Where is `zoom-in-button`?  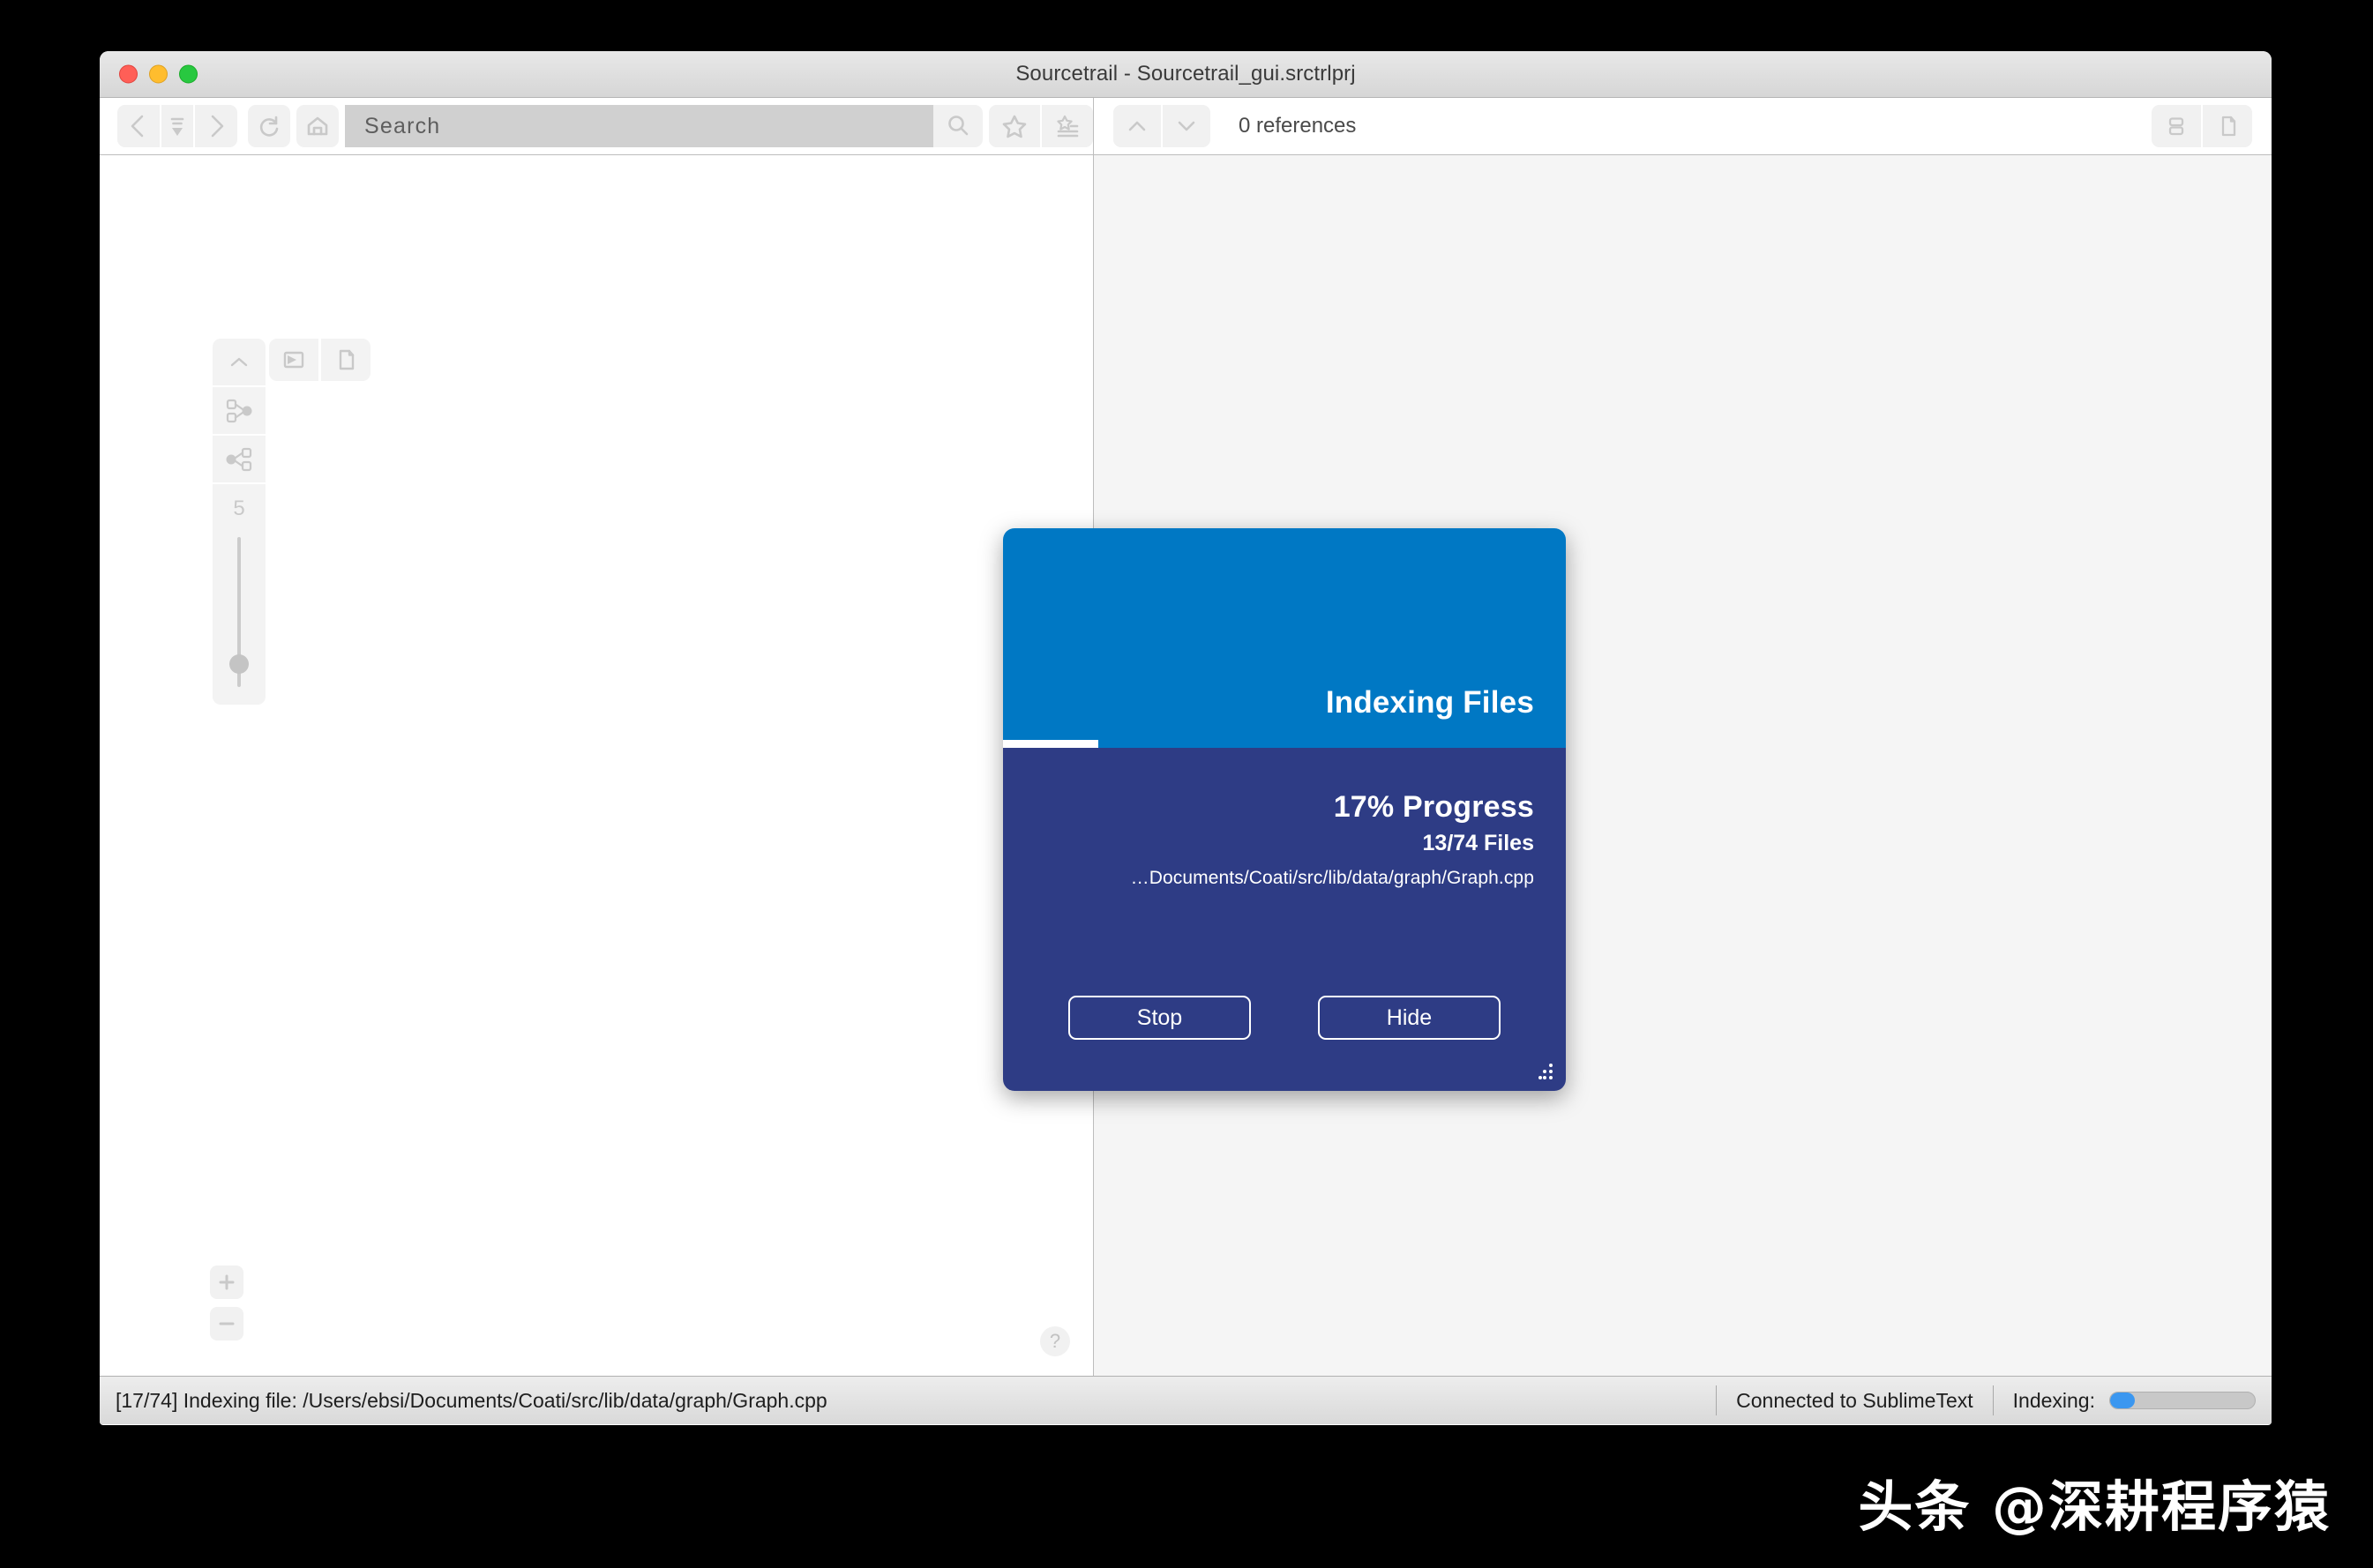
zoom-in-button is located at coordinates (227, 1282).